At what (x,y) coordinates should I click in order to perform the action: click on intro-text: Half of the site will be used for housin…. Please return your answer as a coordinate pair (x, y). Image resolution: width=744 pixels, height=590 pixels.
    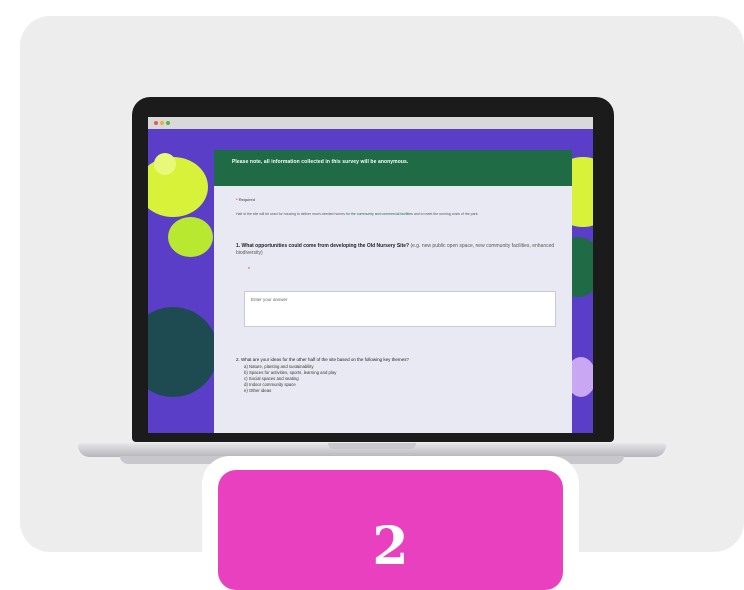
    Looking at the image, I should click on (396, 214).